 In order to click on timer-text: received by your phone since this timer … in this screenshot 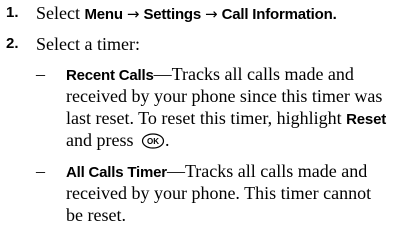, I will do `click(224, 96)`.